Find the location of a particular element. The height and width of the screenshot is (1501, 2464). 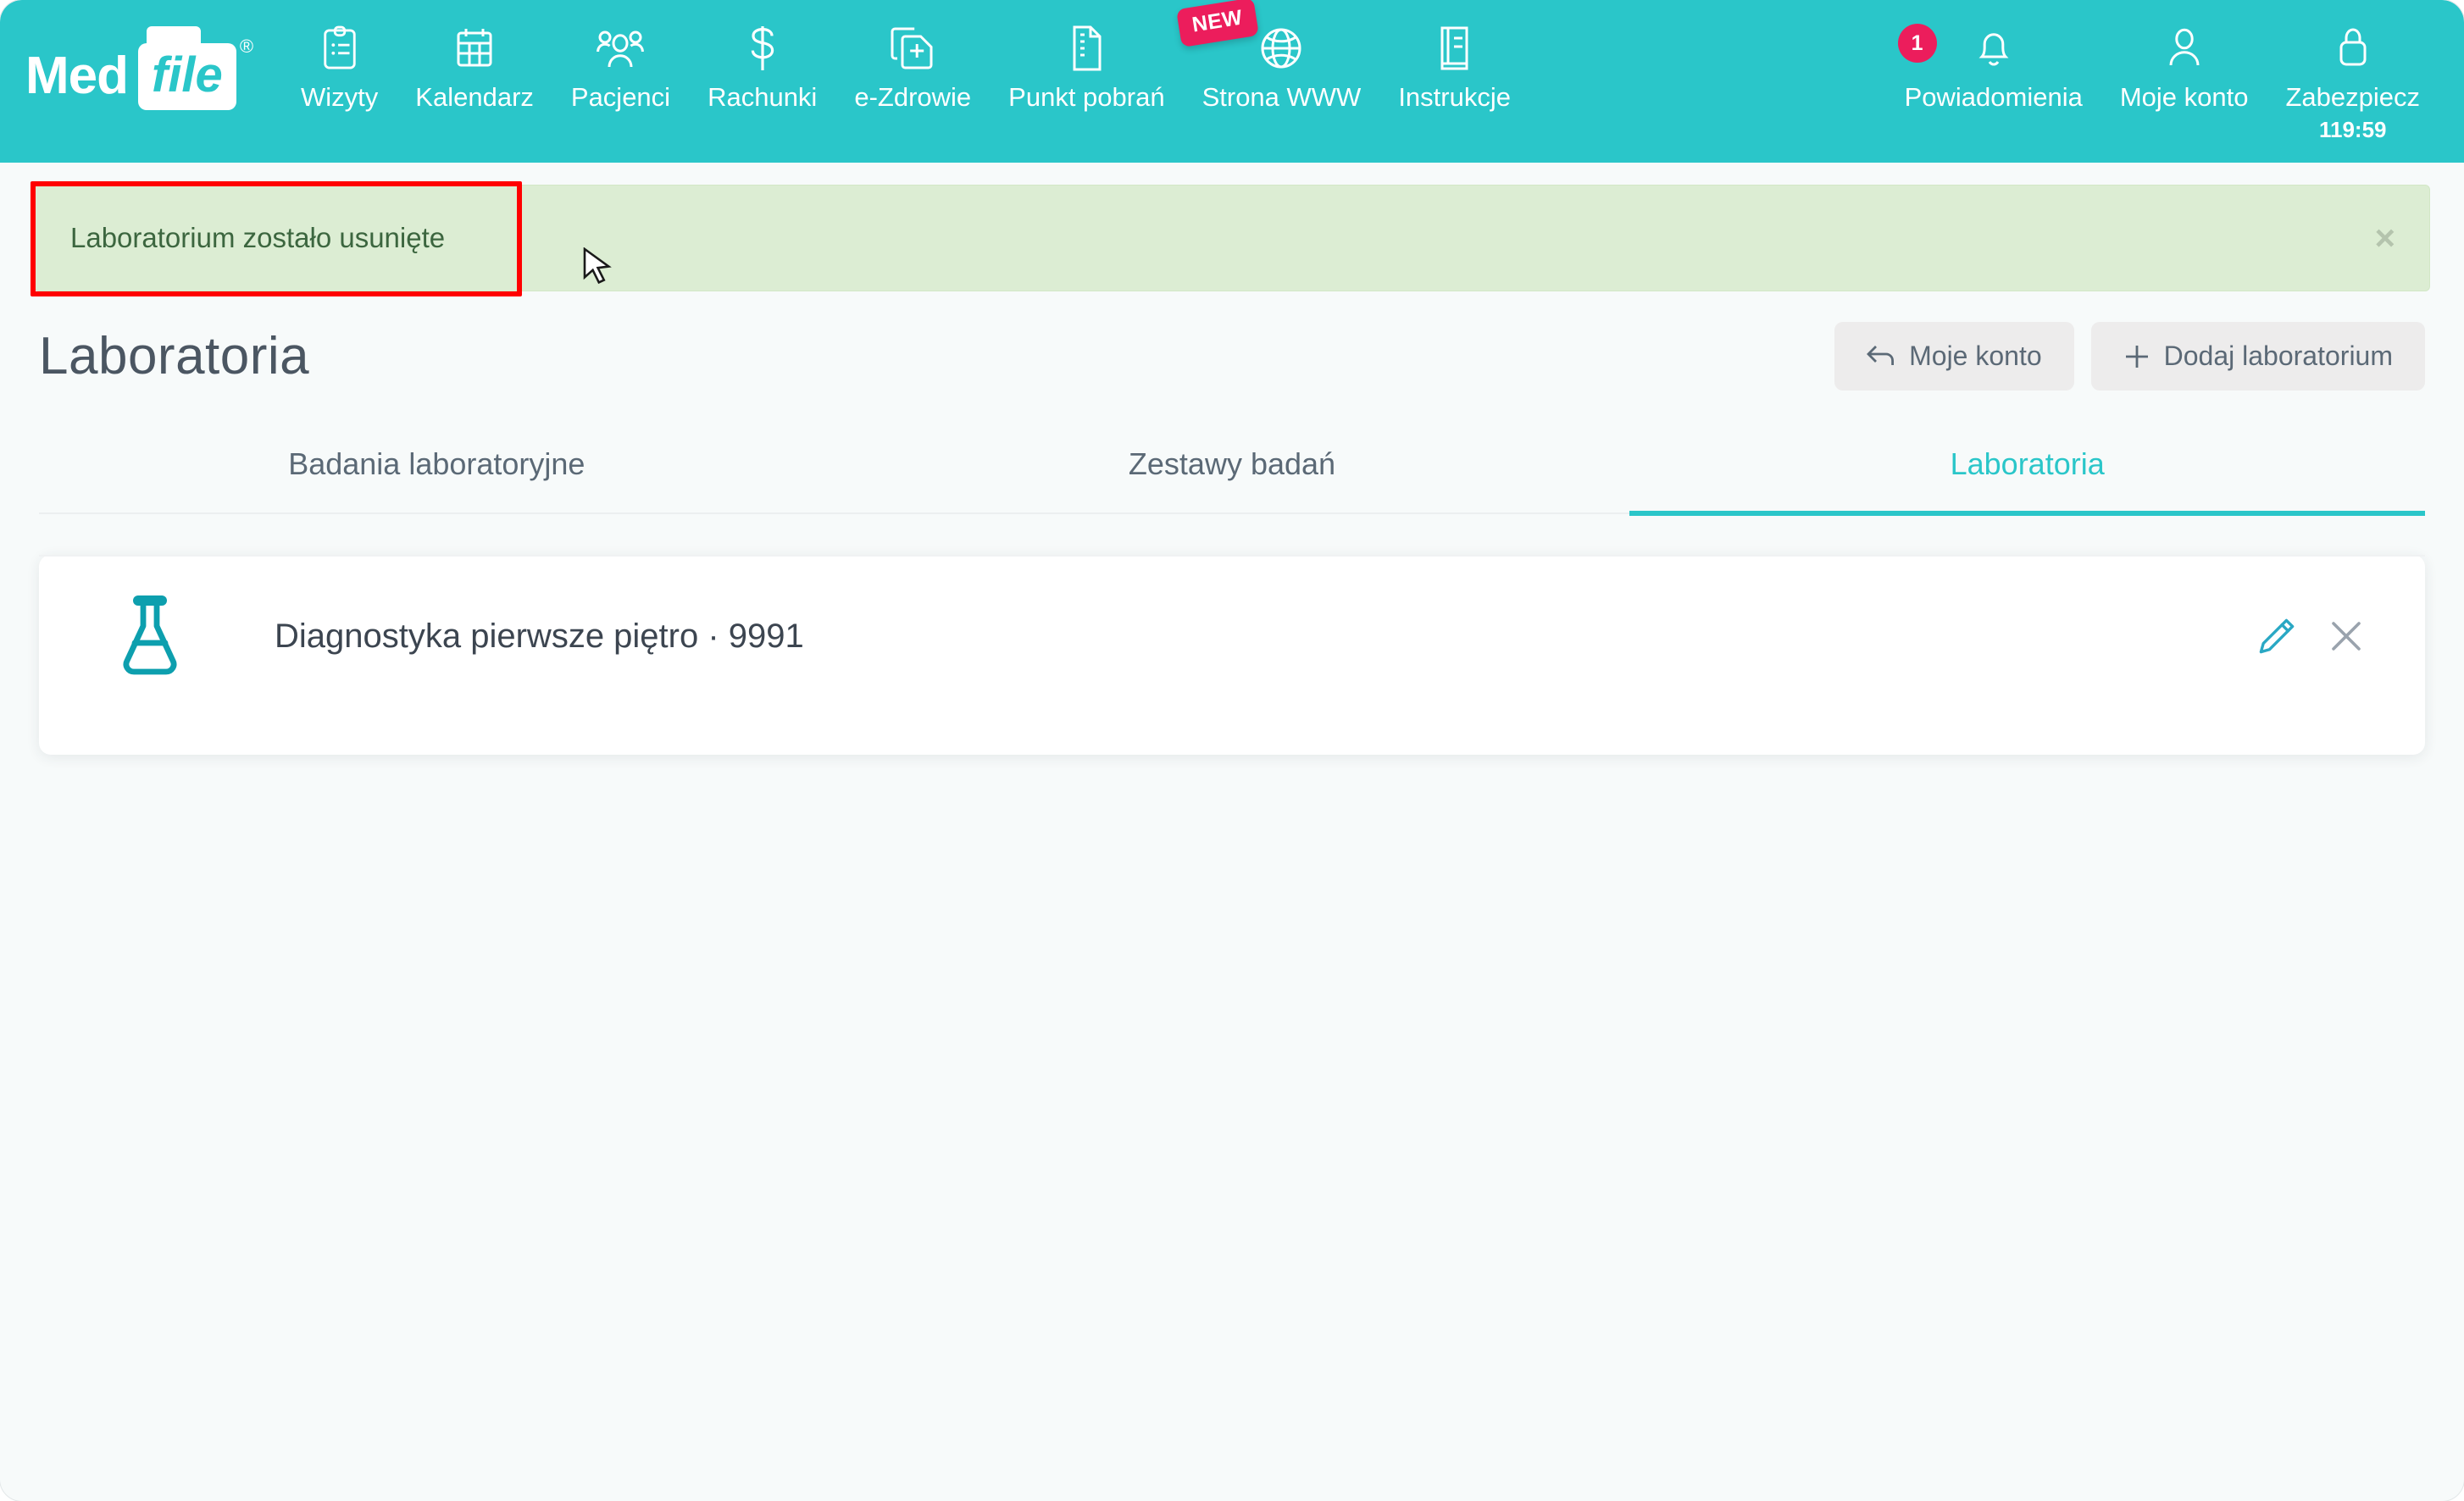

row-actions is located at coordinates (2317, 636).